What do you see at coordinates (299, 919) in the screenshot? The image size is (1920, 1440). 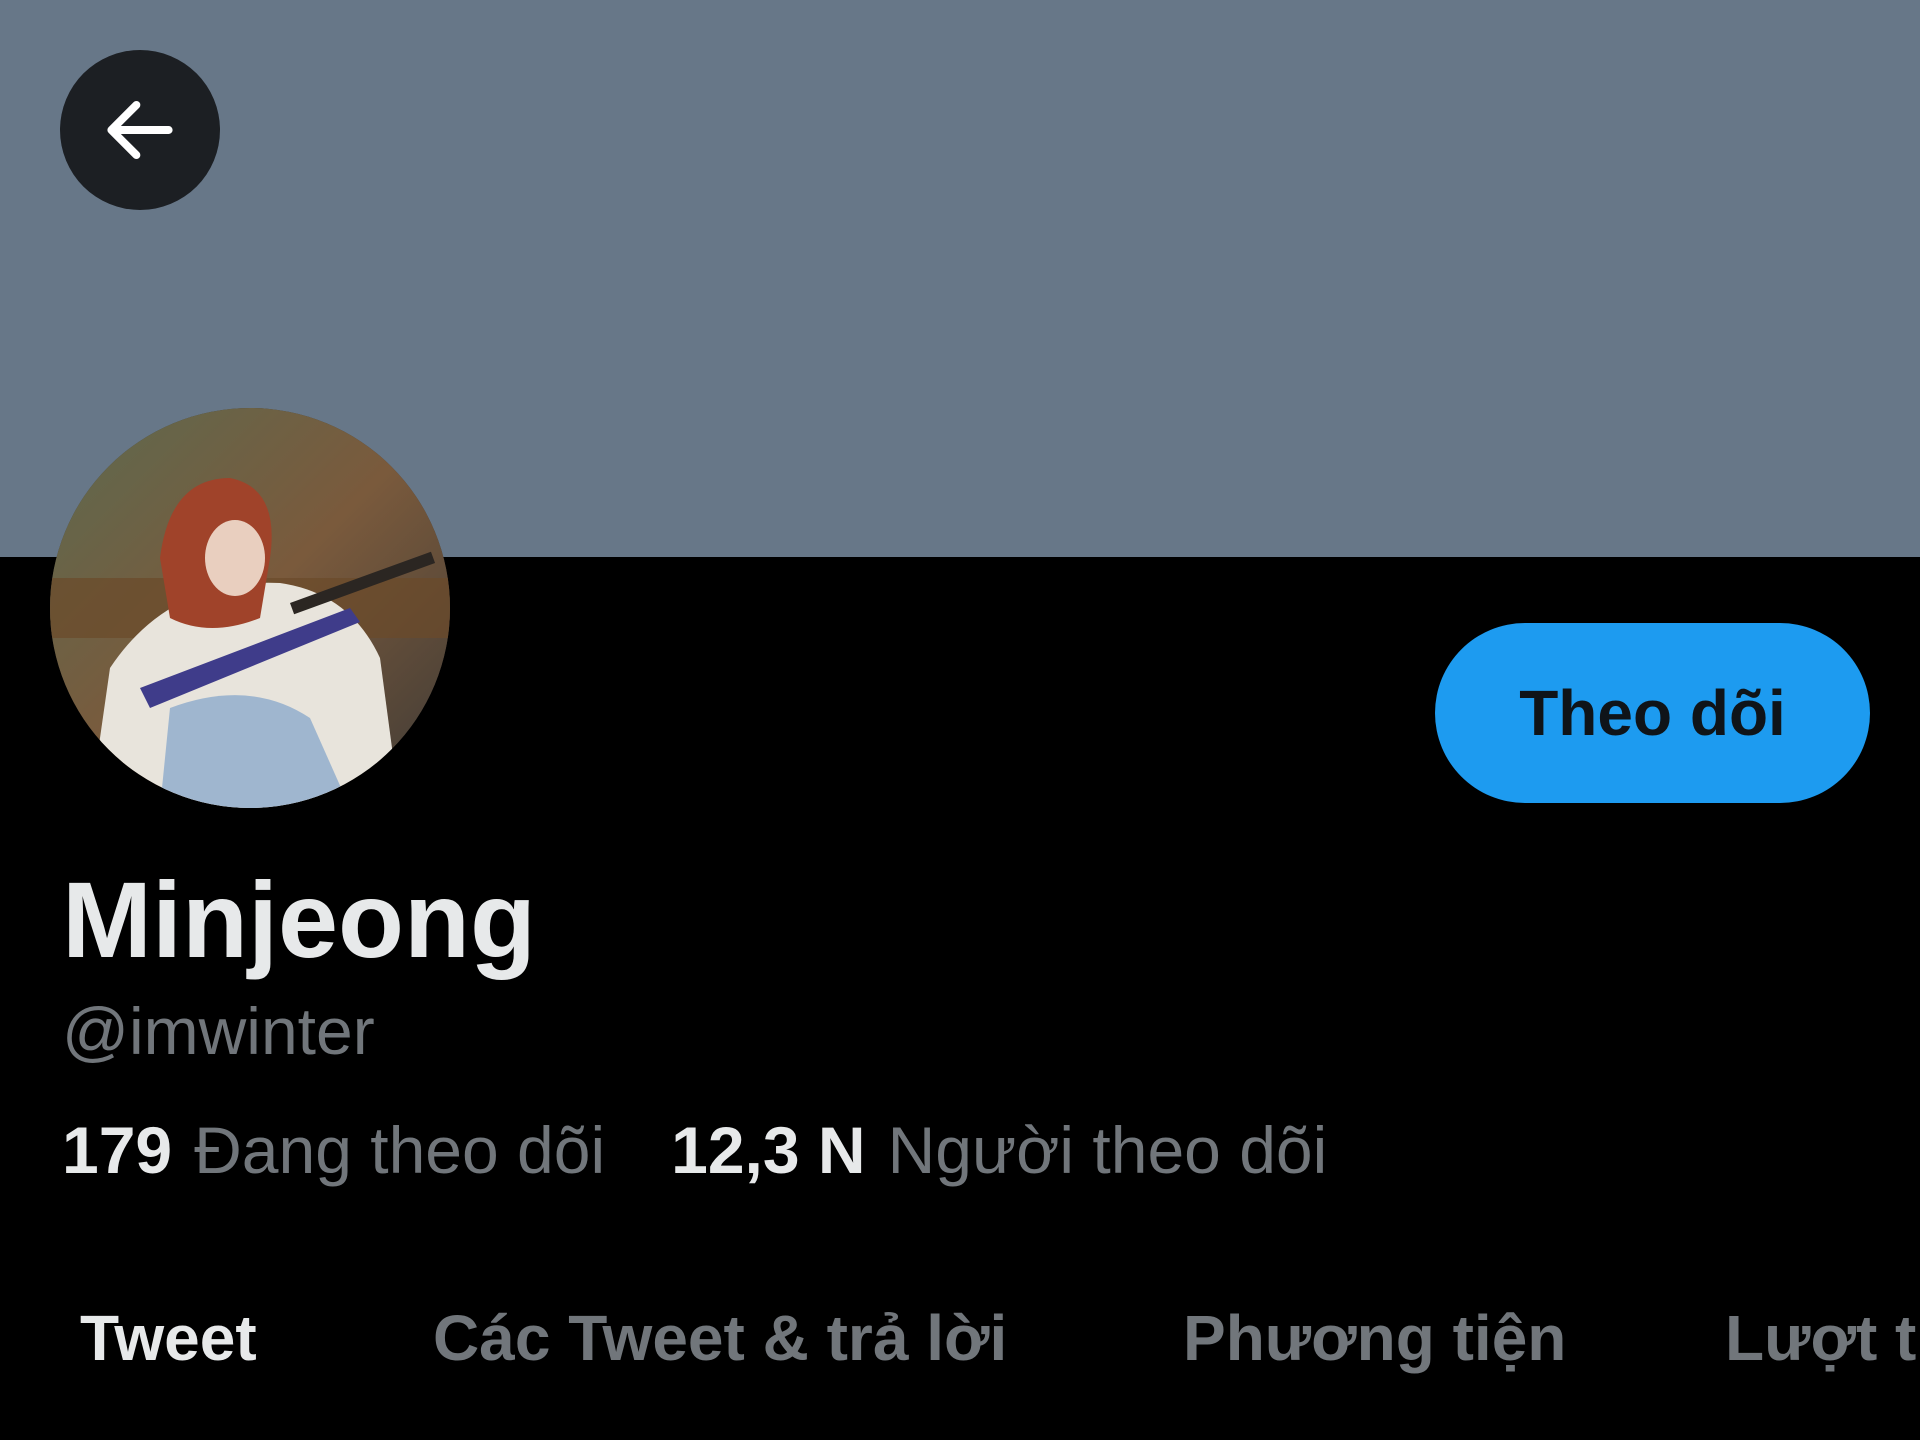 I see `display-name: Minjeong` at bounding box center [299, 919].